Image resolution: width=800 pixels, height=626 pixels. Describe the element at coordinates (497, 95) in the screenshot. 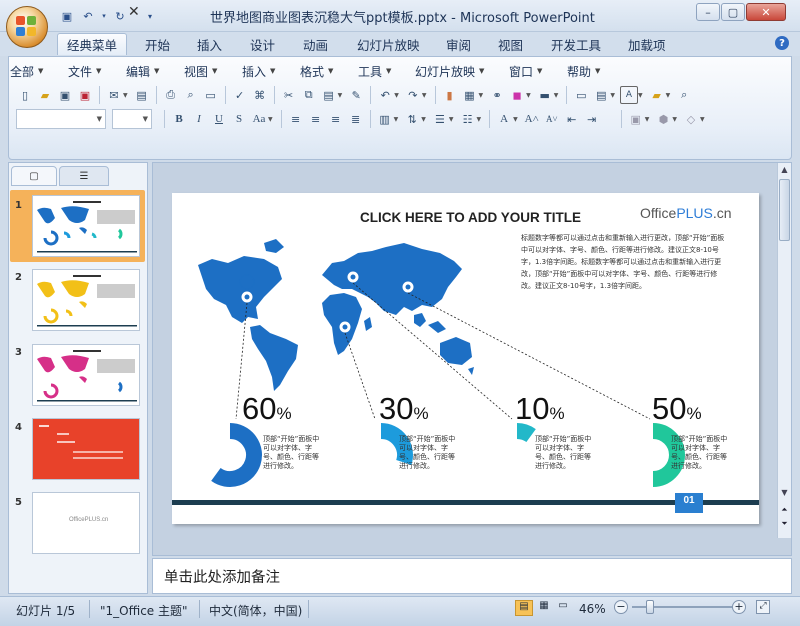

I see `hyperlink-icon: ⚭` at that location.